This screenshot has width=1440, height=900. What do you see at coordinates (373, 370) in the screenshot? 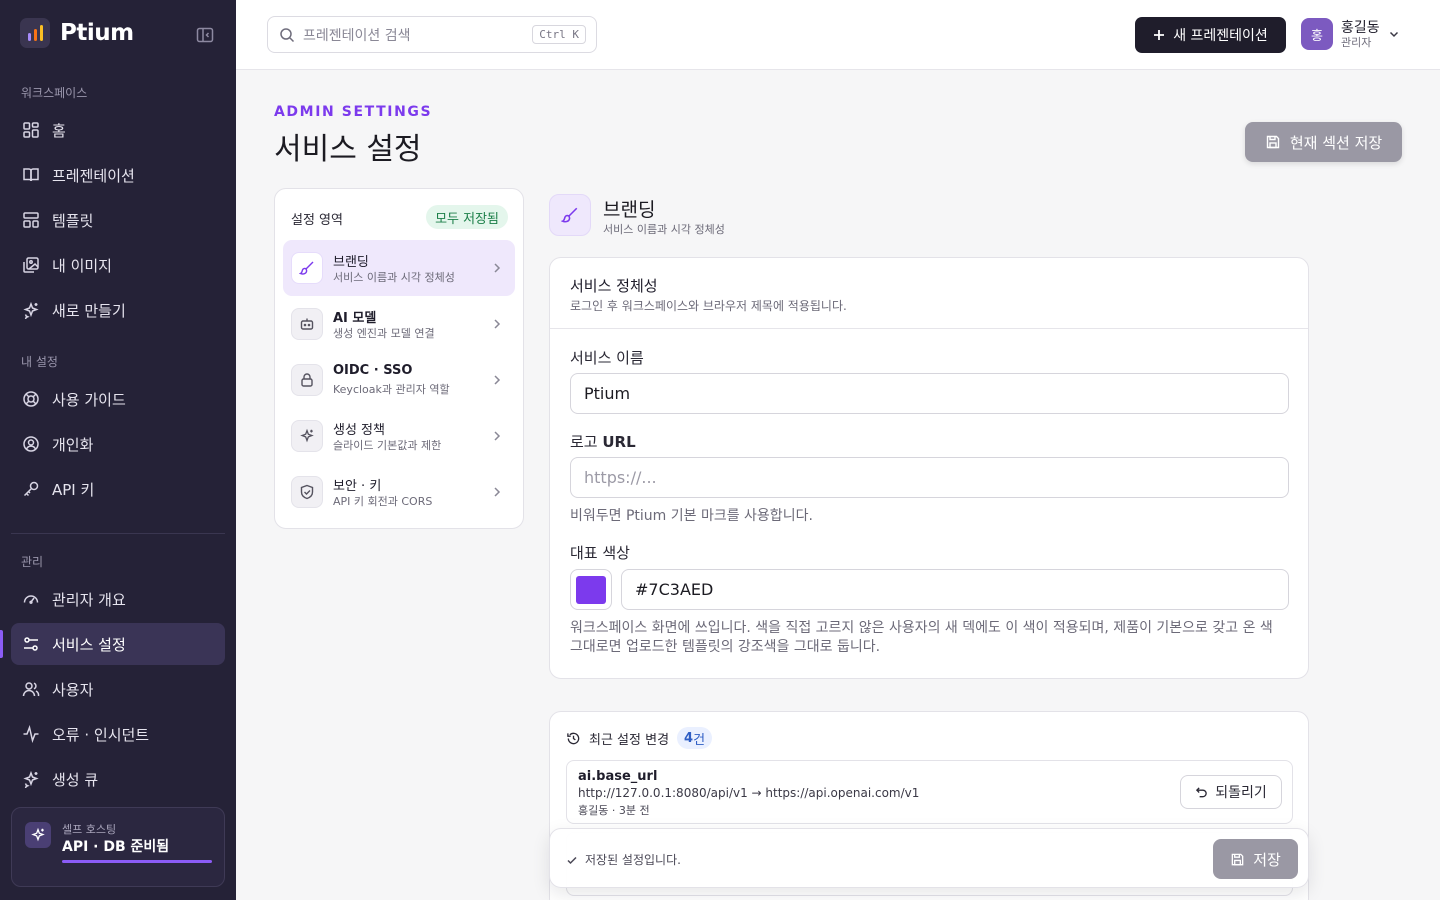
I see `area-title: OIDC · SSO` at bounding box center [373, 370].